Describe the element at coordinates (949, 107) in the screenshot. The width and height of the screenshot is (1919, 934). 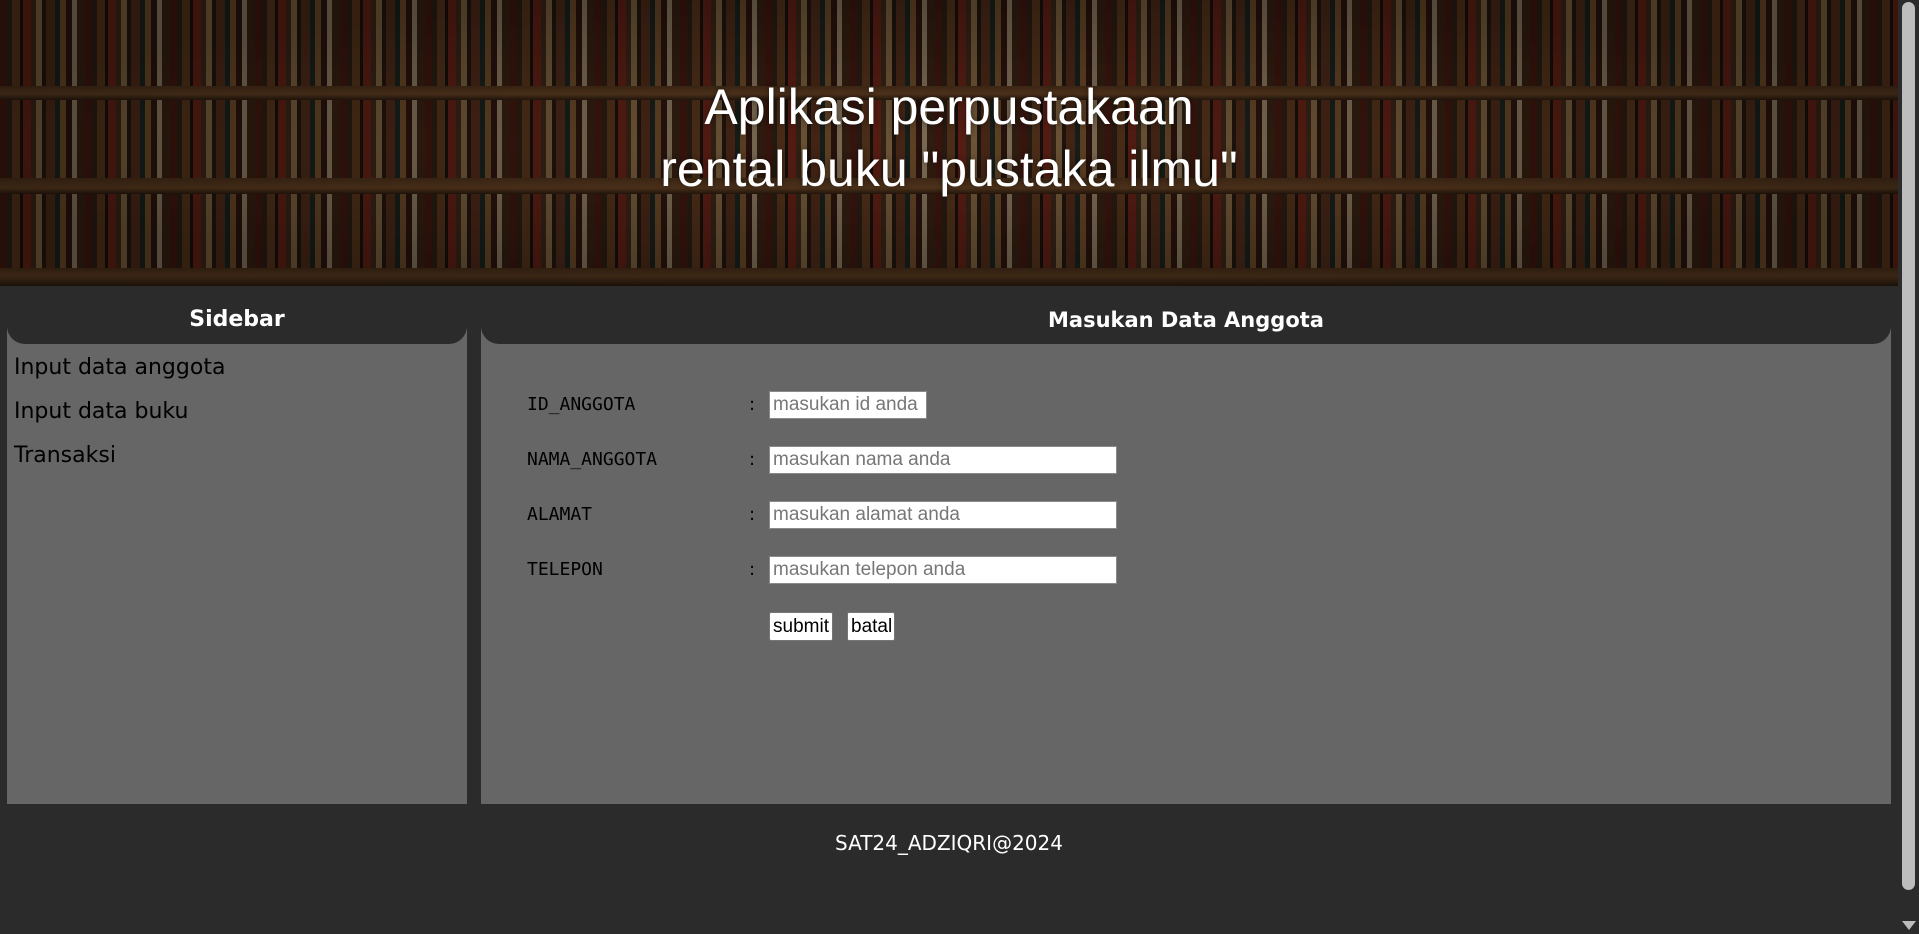
I see `page-title-line-1: Aplikasi perpustakaan` at that location.